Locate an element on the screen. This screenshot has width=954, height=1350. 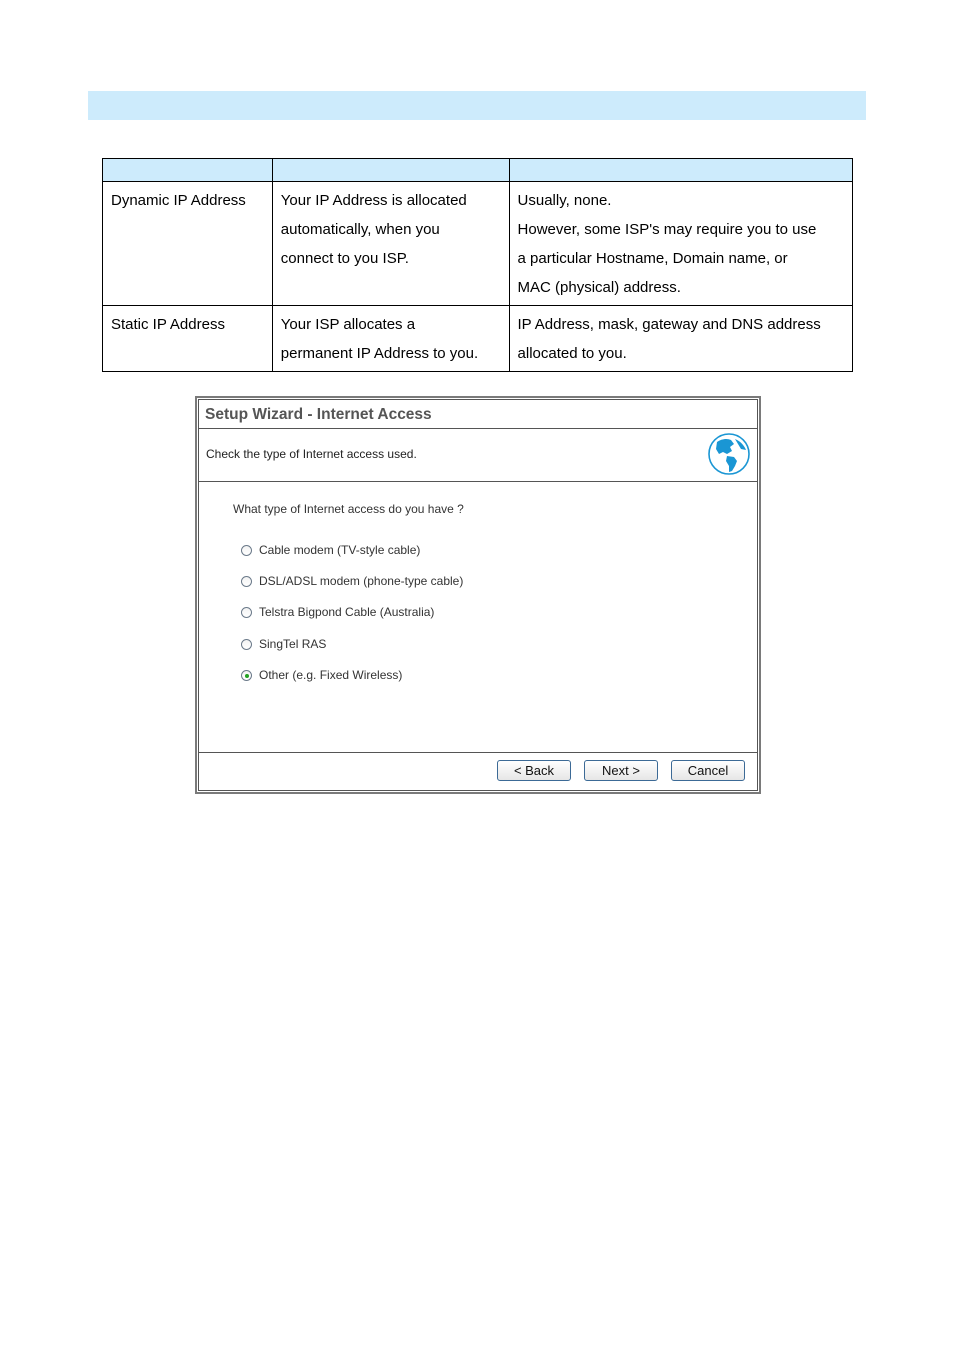
type-cell: Dynamic IP Address is located at coordinates (187, 243).